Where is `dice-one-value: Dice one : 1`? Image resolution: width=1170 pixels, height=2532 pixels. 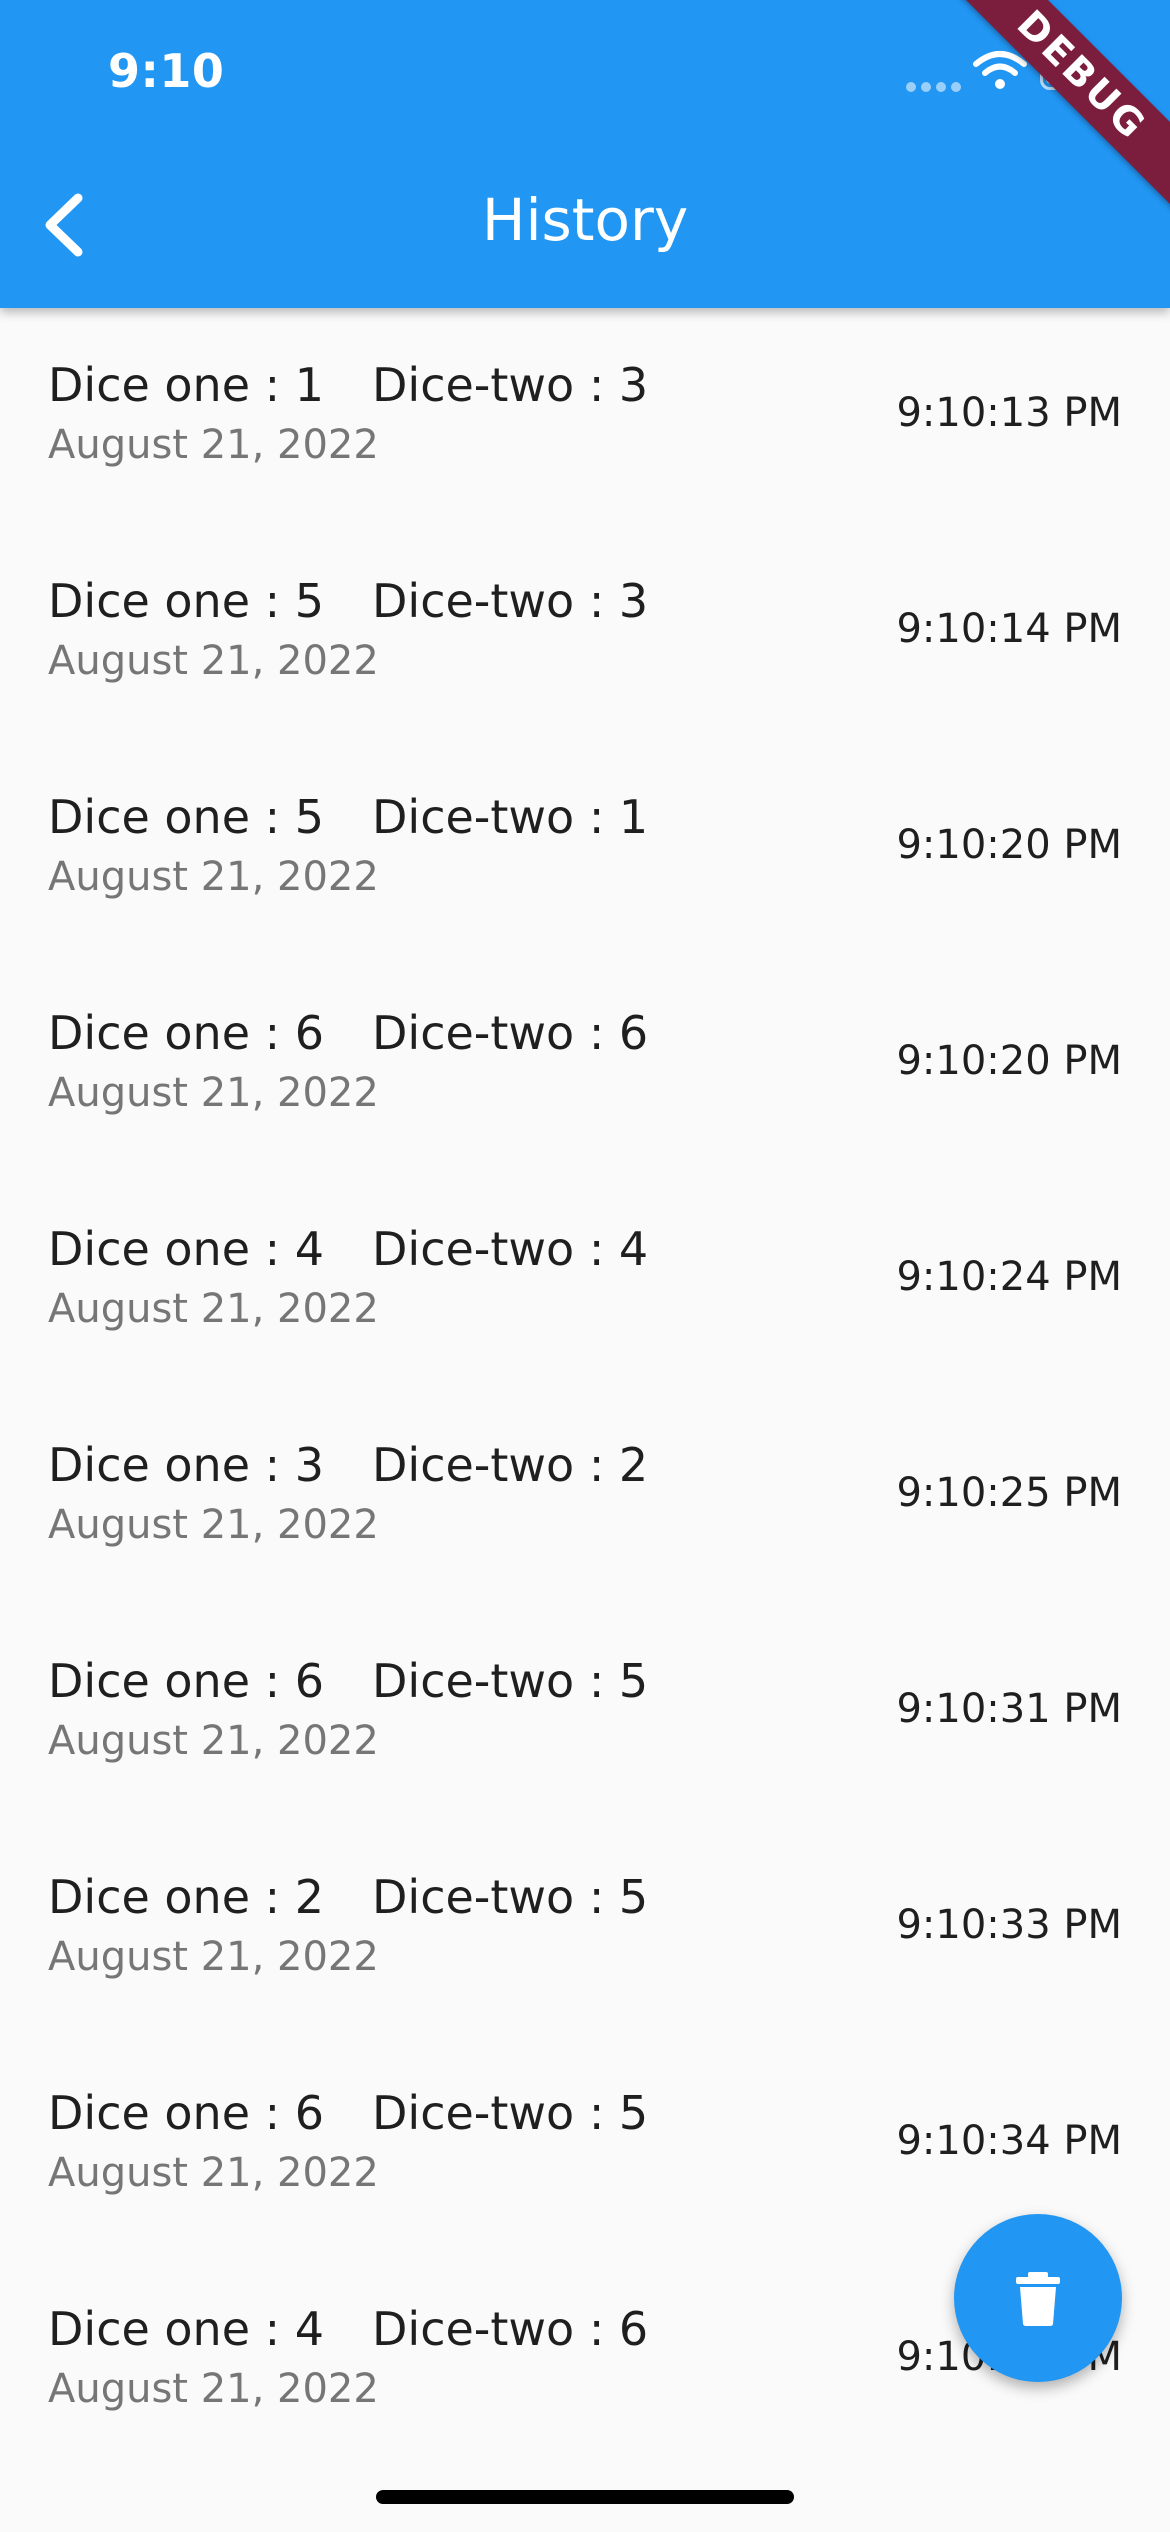 dice-one-value: Dice one : 1 is located at coordinates (186, 385).